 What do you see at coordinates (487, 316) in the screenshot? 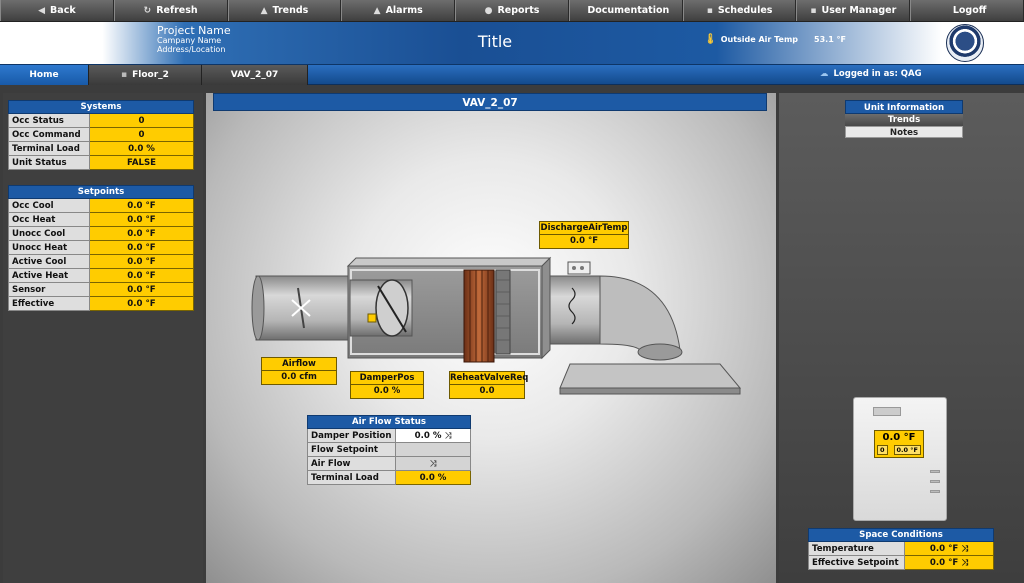
I see `reheat-coil-icon` at bounding box center [487, 316].